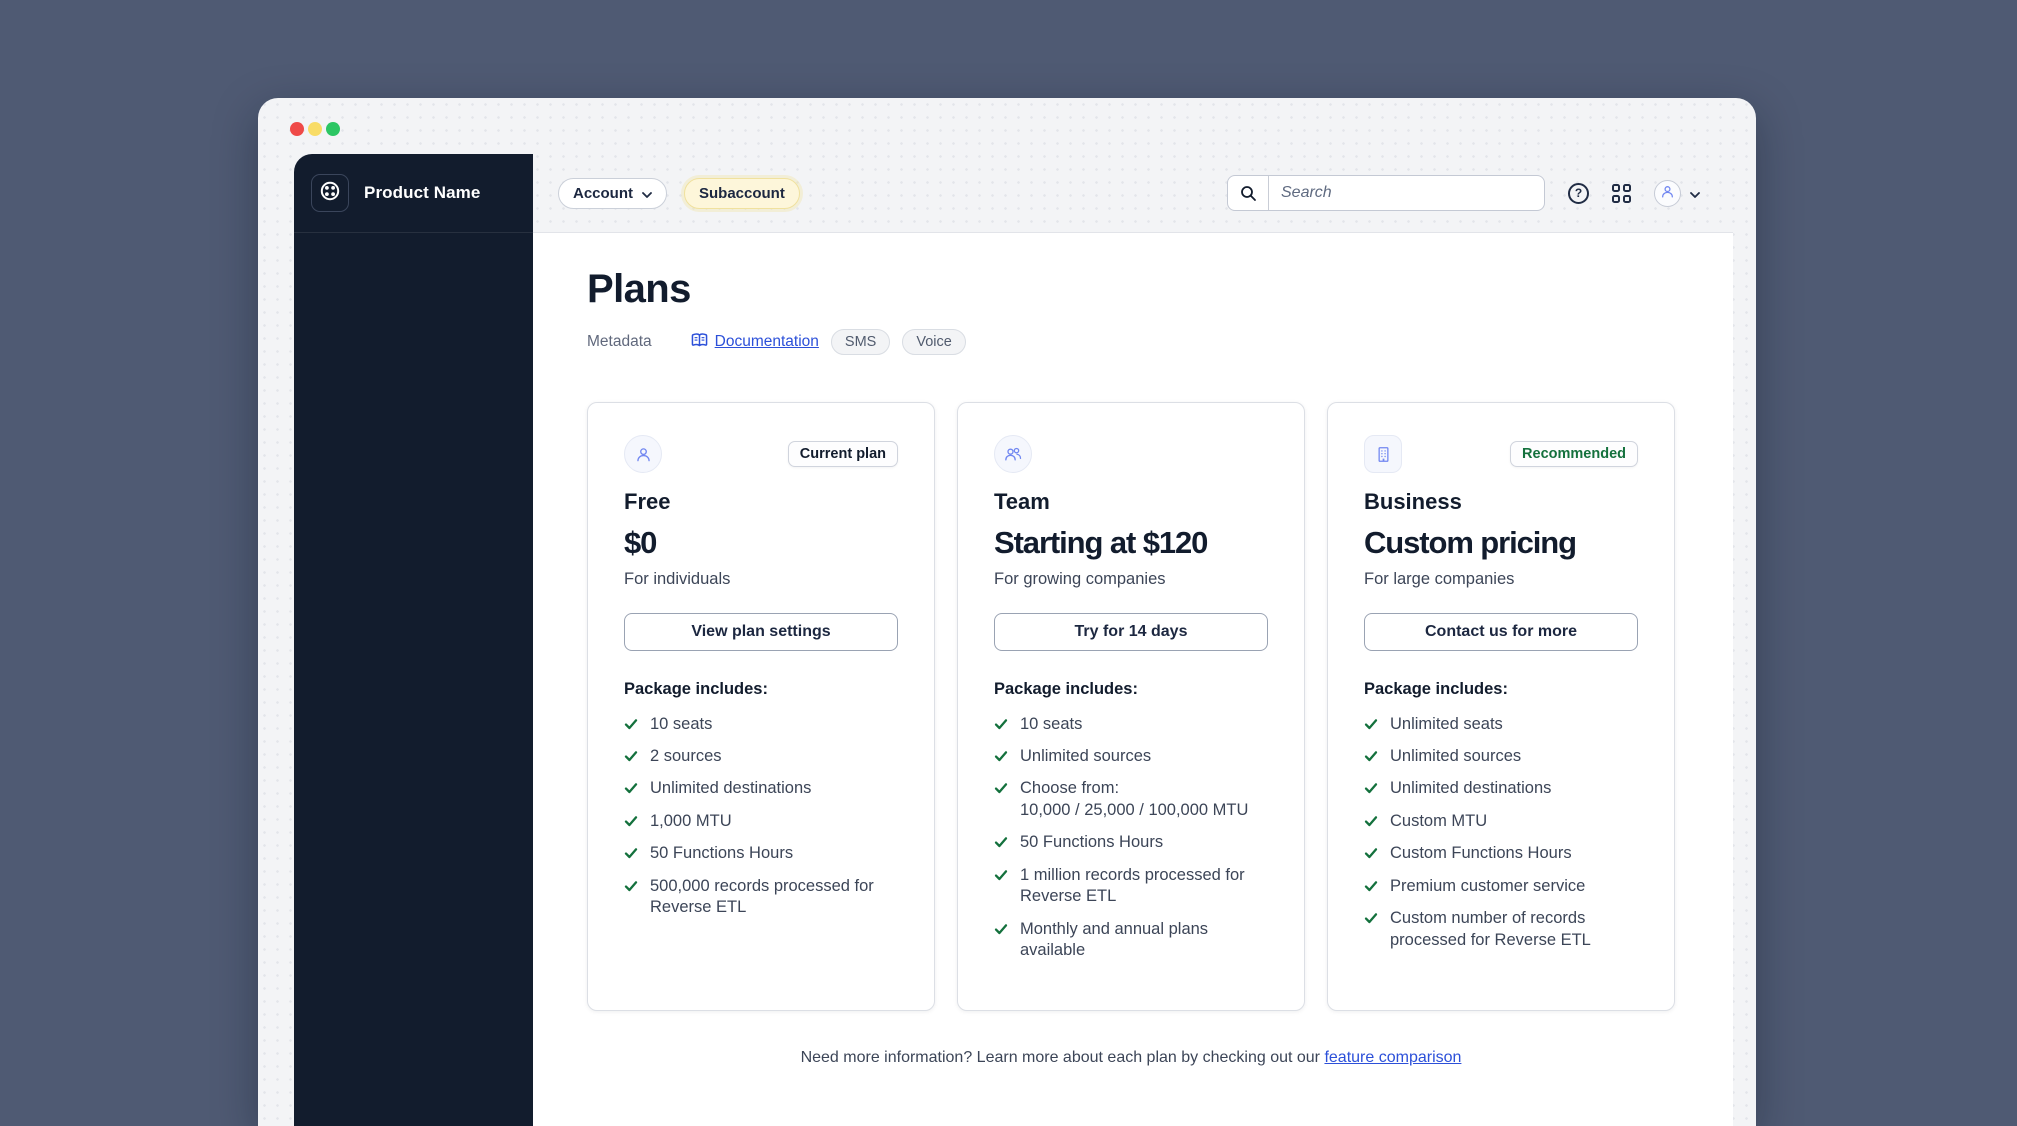 Image resolution: width=2017 pixels, height=1126 pixels. What do you see at coordinates (1248, 193) in the screenshot?
I see `search-icon` at bounding box center [1248, 193].